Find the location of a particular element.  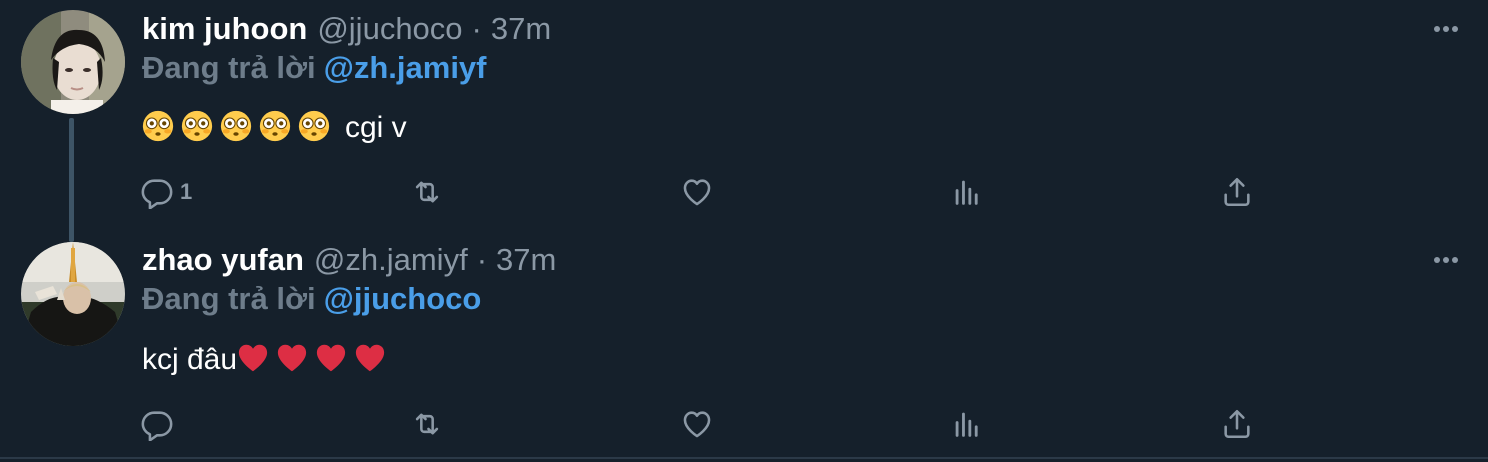

tweet-text: cgi v is located at coordinates (274, 128).